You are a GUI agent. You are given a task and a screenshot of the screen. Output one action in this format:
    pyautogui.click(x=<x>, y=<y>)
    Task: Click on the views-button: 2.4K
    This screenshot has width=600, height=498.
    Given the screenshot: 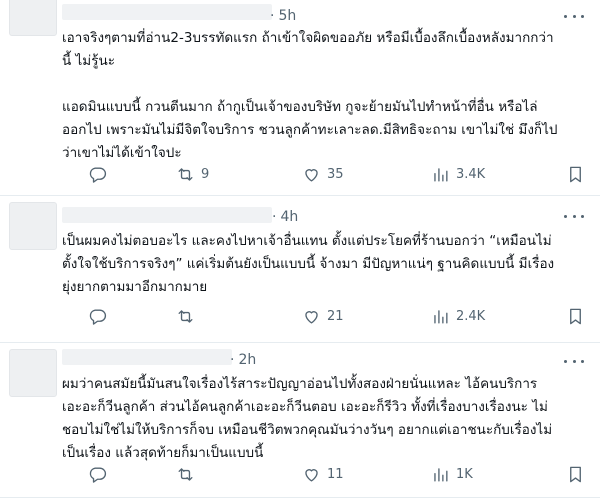 What is the action you would take?
    pyautogui.click(x=458, y=316)
    